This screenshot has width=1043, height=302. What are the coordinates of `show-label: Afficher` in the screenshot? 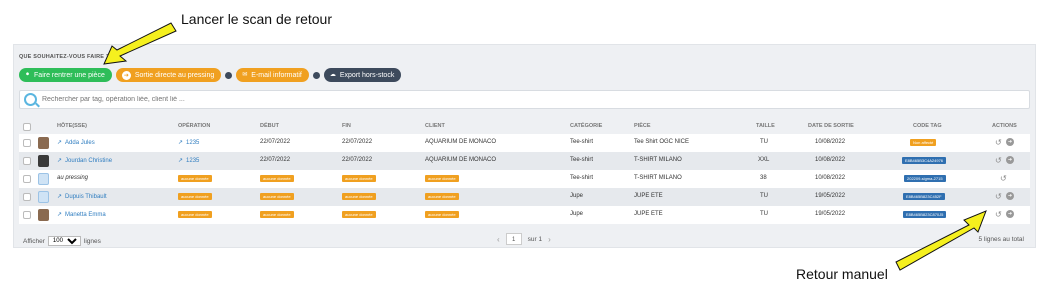 It's located at (34, 241).